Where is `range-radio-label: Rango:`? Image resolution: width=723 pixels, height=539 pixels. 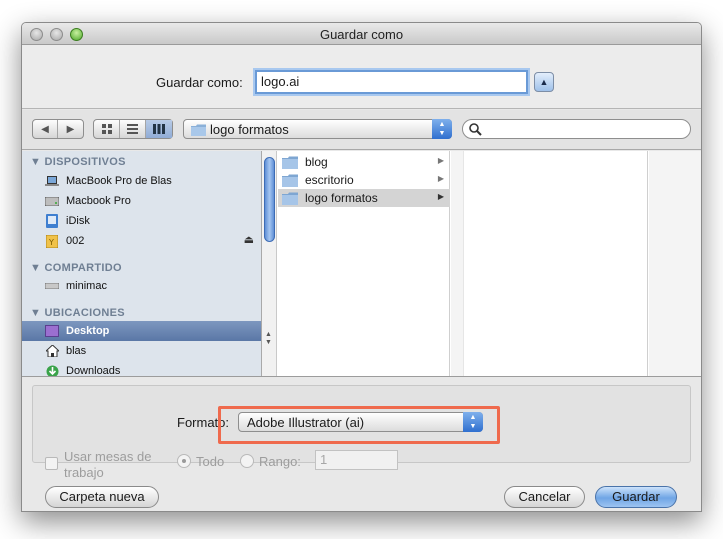
range-radio-label: Rango: is located at coordinates (280, 461).